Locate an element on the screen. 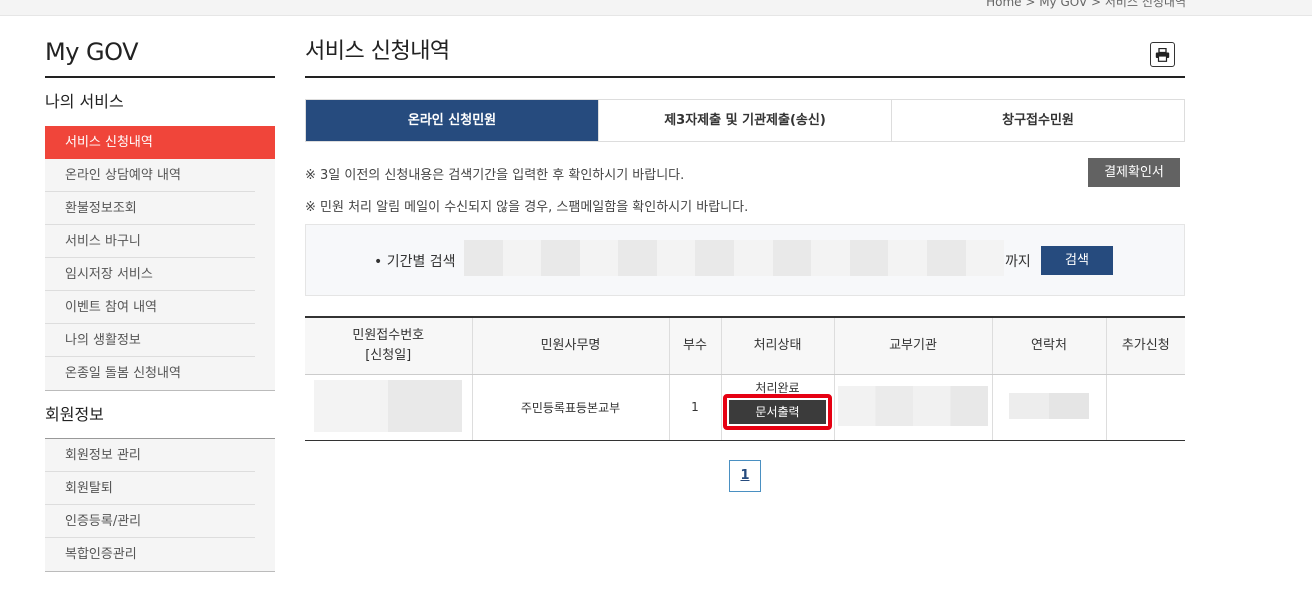 This screenshot has width=1312, height=595. pagination-page-1: 1 is located at coordinates (745, 476).